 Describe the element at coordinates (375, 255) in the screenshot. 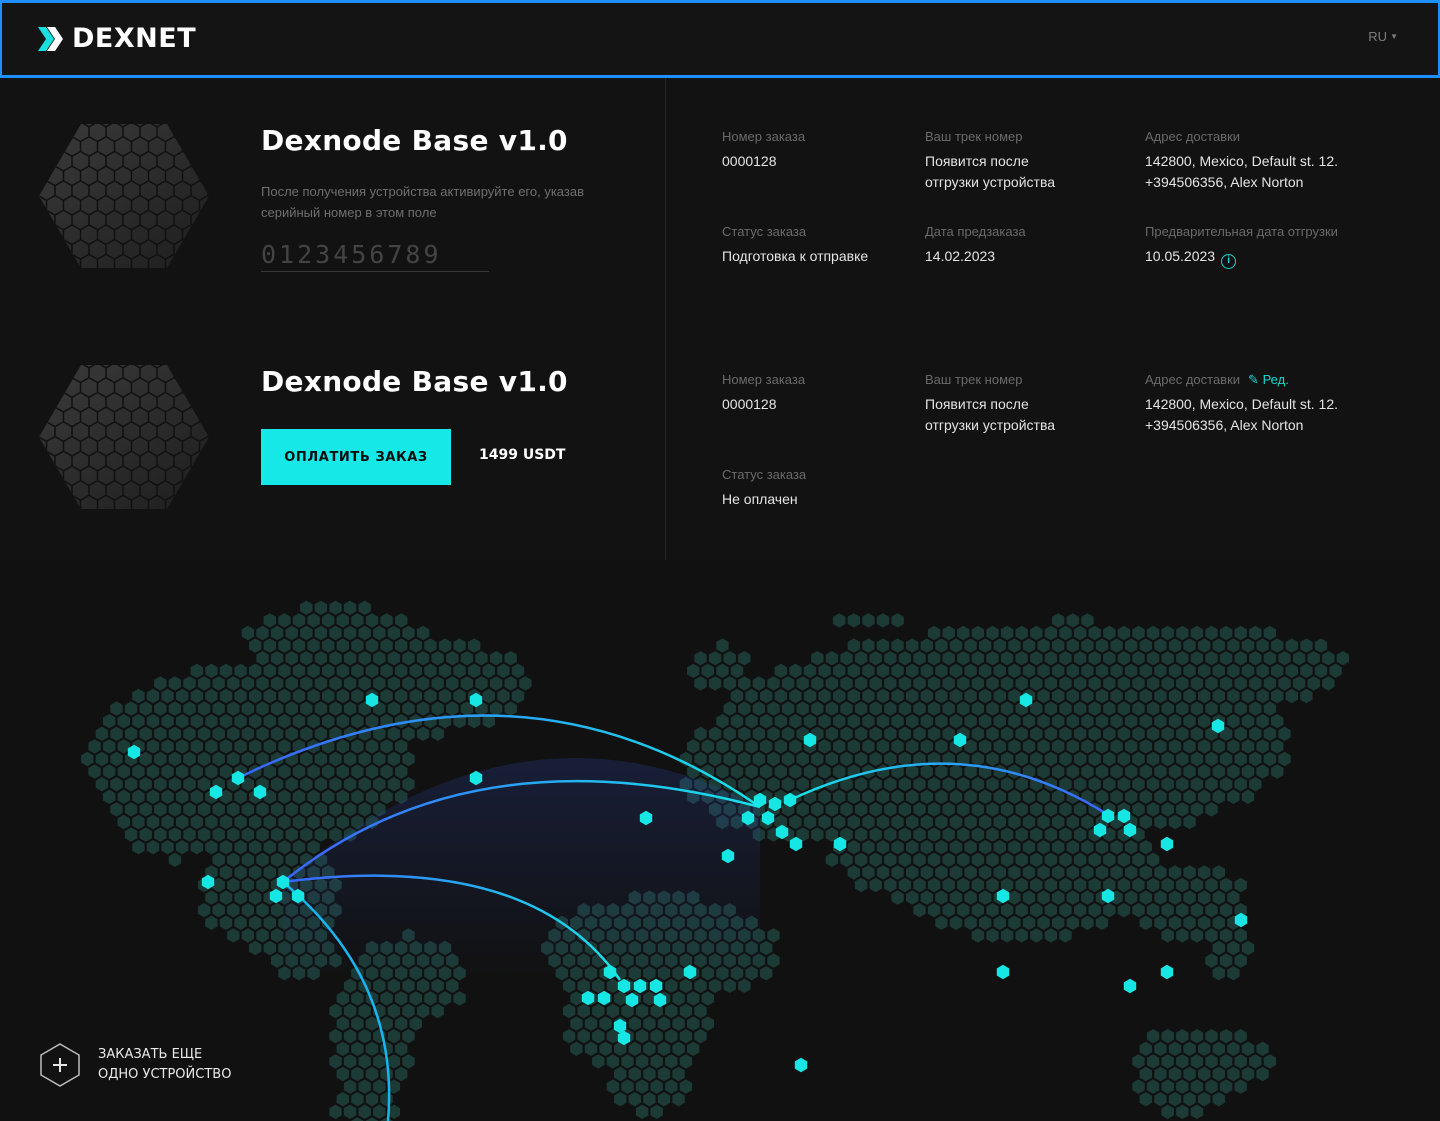

I see `serial-number-input` at that location.